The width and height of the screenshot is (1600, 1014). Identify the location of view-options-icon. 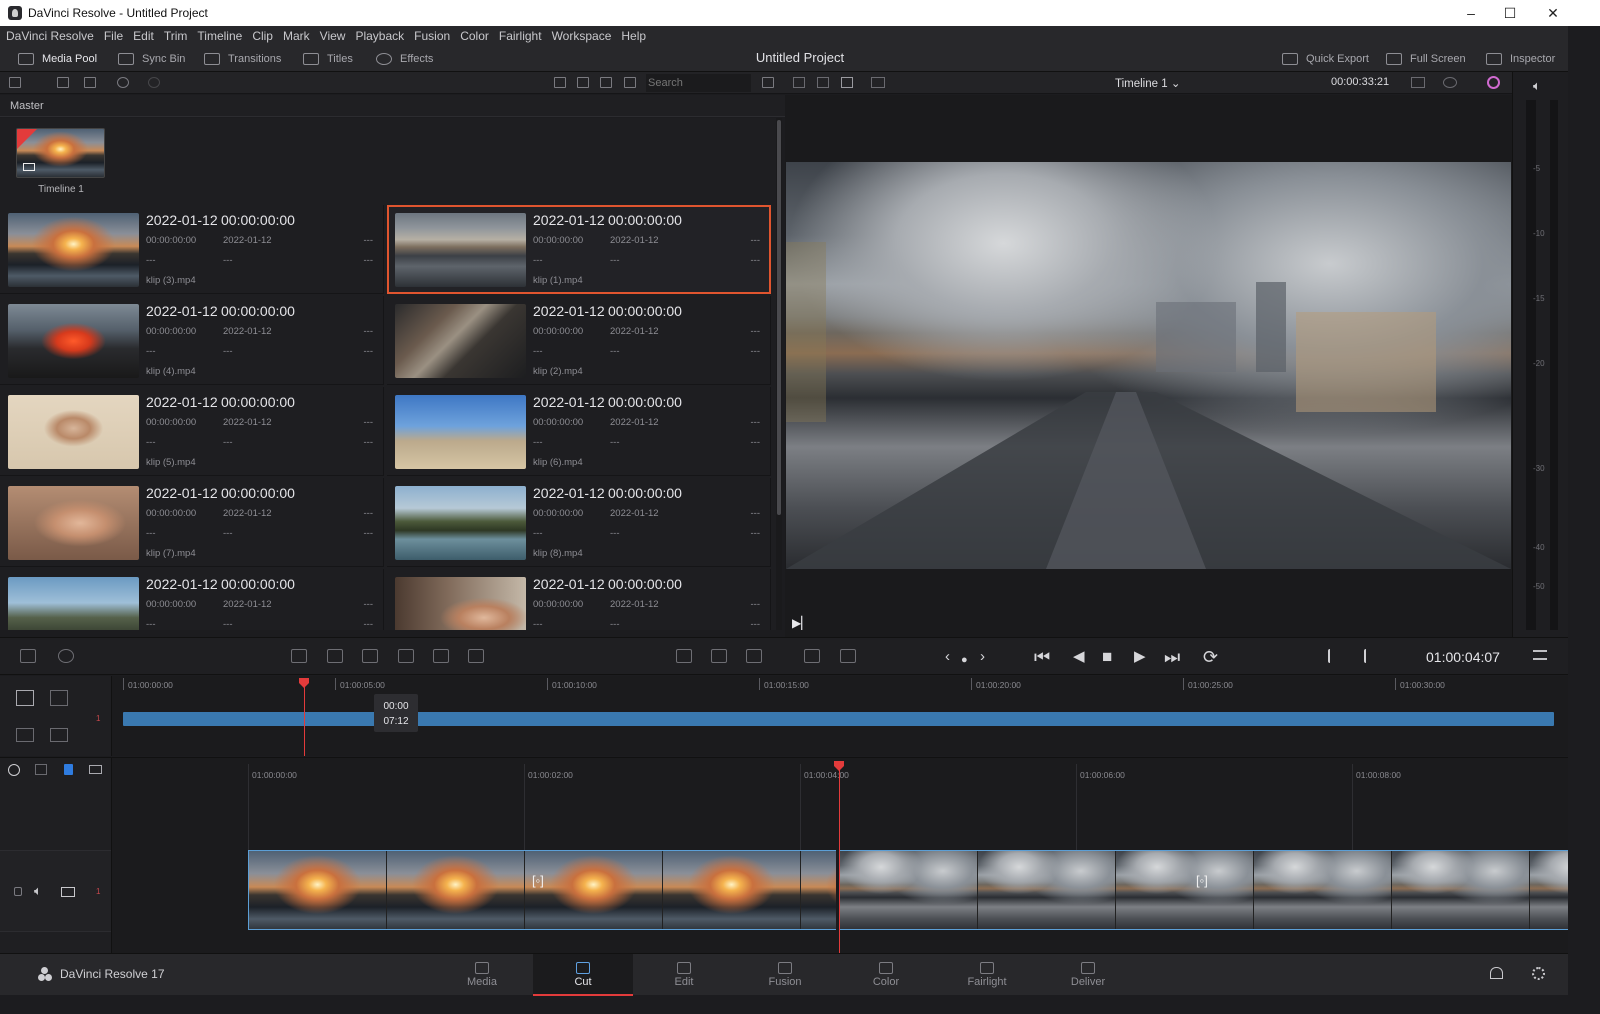
(95, 769).